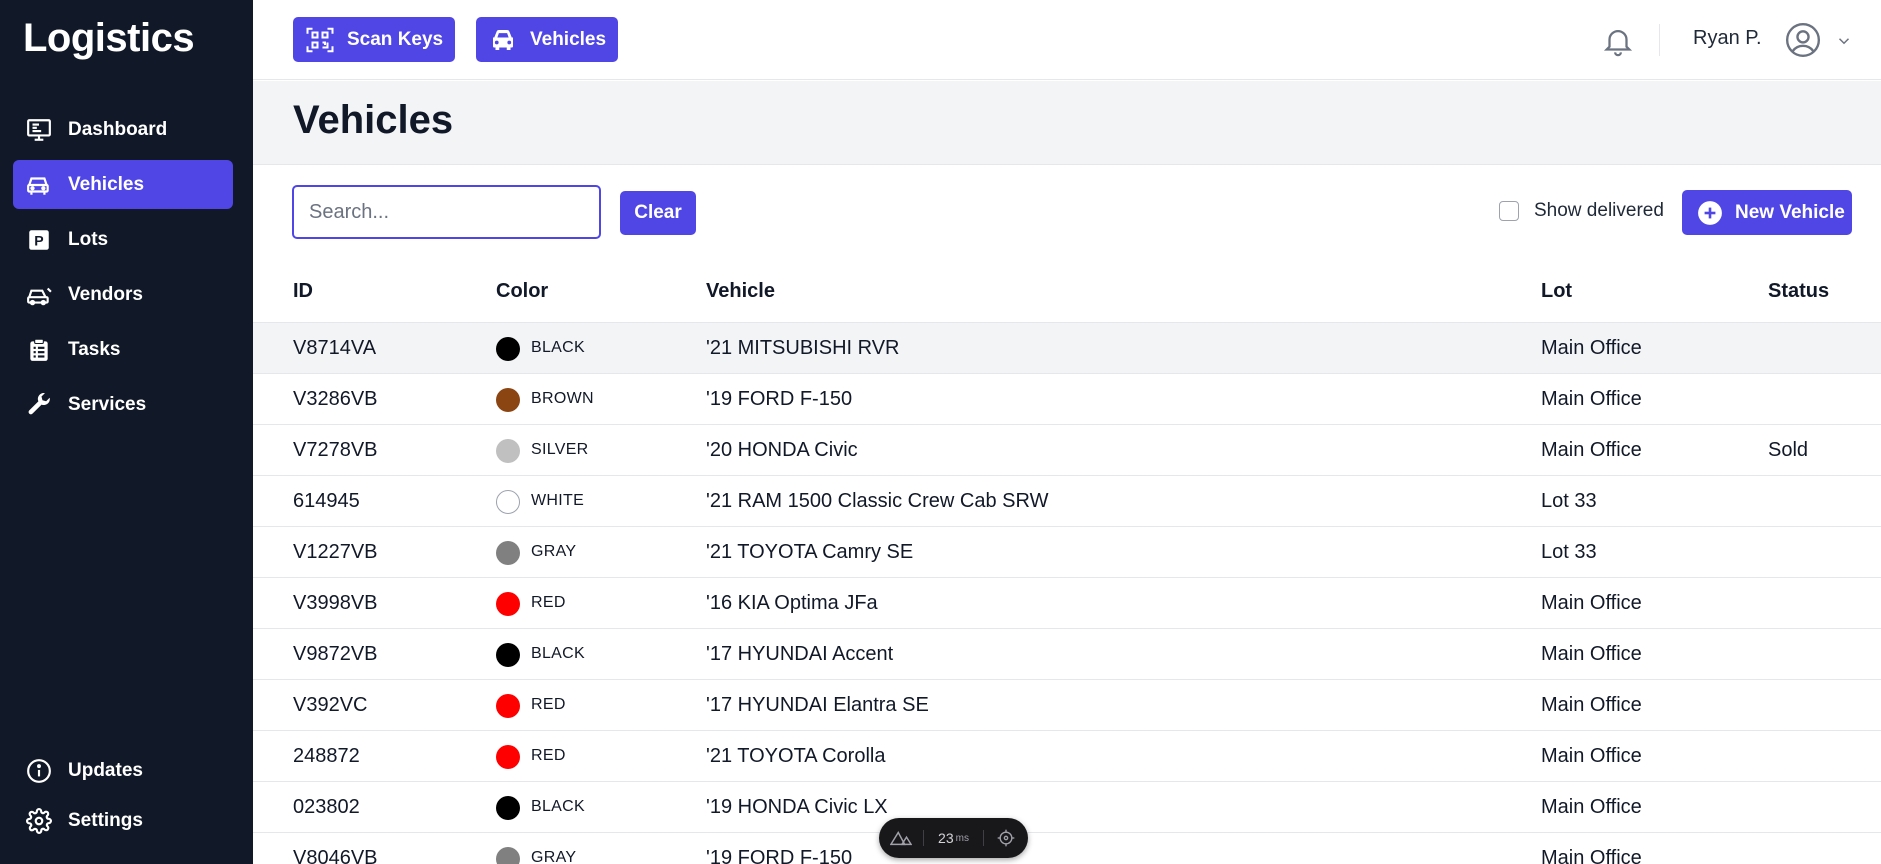 The height and width of the screenshot is (864, 1881). I want to click on parking-icon: P, so click(39, 240).